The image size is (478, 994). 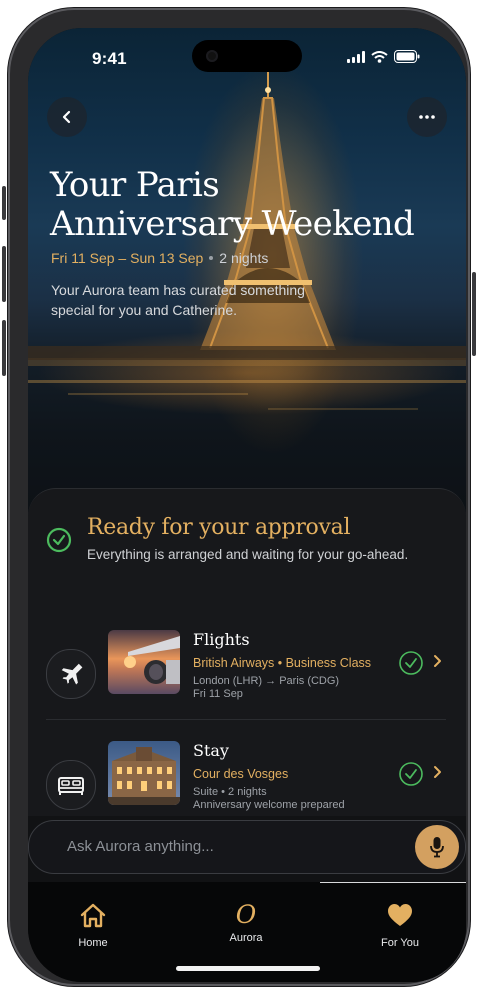 I want to click on tab-aurora: O Aurora, so click(x=246, y=922).